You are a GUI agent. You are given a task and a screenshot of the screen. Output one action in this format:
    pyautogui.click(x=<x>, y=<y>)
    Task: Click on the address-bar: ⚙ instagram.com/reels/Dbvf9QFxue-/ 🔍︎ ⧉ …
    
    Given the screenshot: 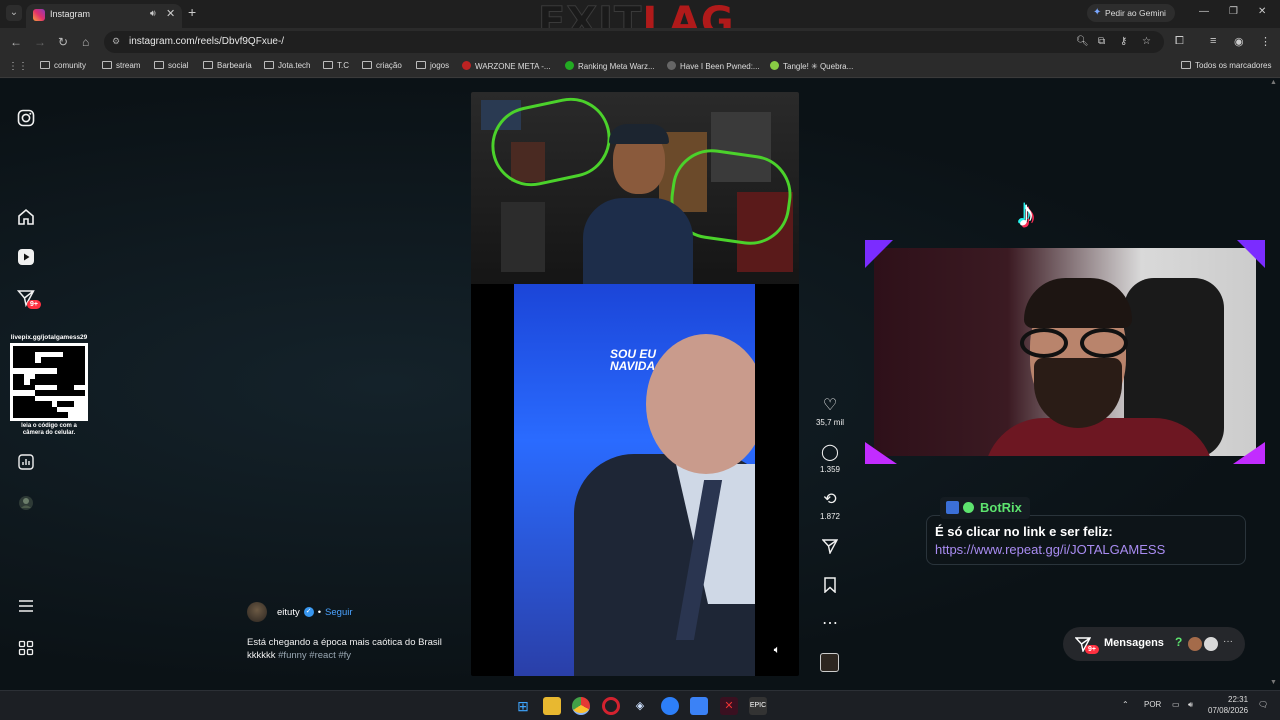 What is the action you would take?
    pyautogui.click(x=634, y=42)
    